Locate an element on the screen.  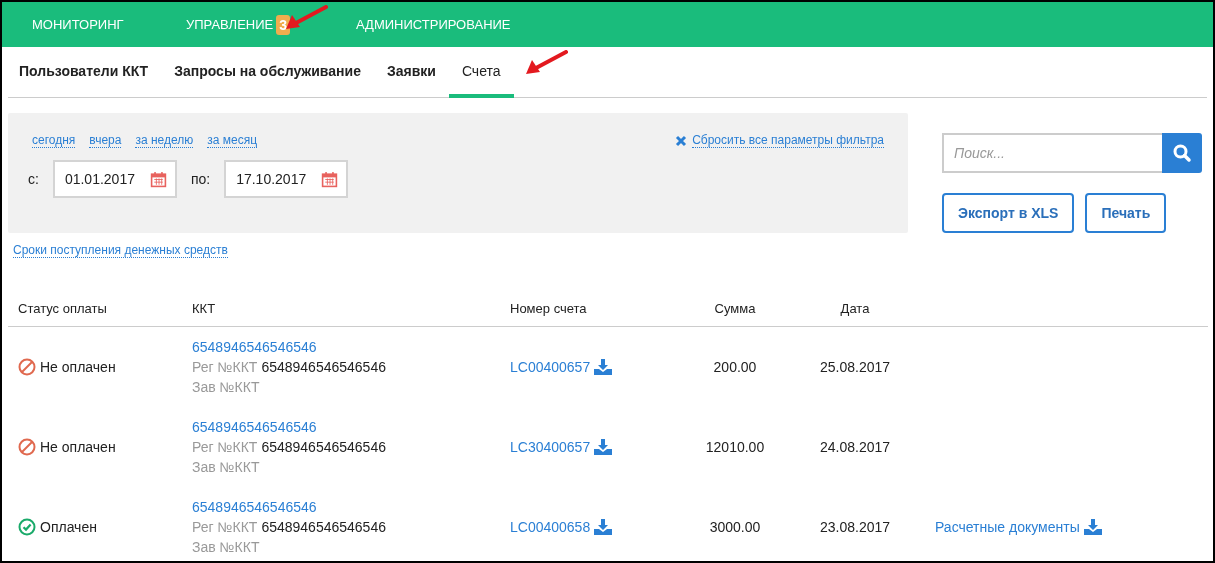
invoice-link: LC30400657 is located at coordinates (550, 447).